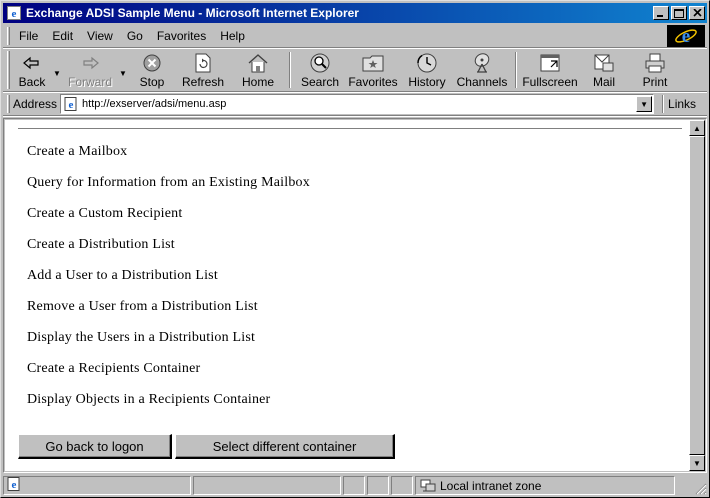 The height and width of the screenshot is (498, 710). I want to click on status-text-pane: e, so click(97, 485).